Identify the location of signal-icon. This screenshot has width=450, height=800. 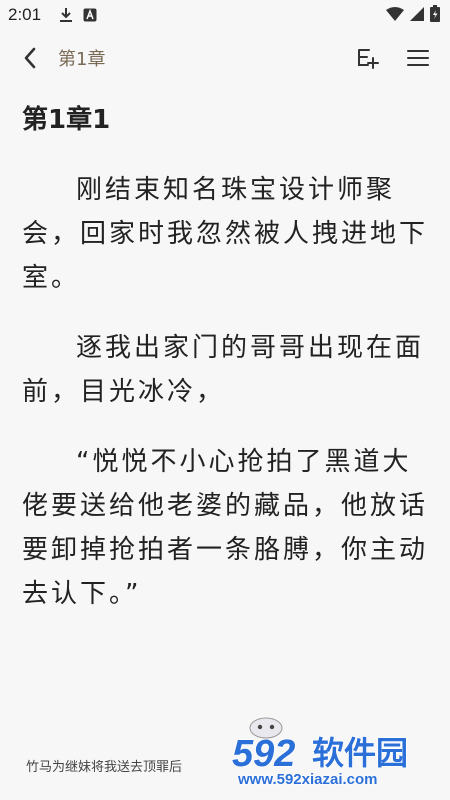
(417, 15).